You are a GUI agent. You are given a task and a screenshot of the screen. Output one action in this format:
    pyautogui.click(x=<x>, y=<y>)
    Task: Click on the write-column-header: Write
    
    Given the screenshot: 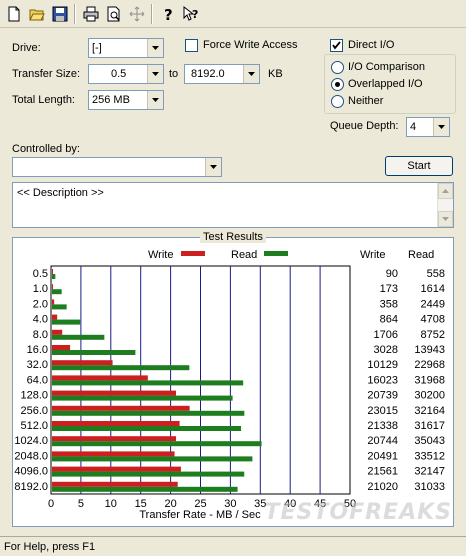 What is the action you would take?
    pyautogui.click(x=372, y=255)
    